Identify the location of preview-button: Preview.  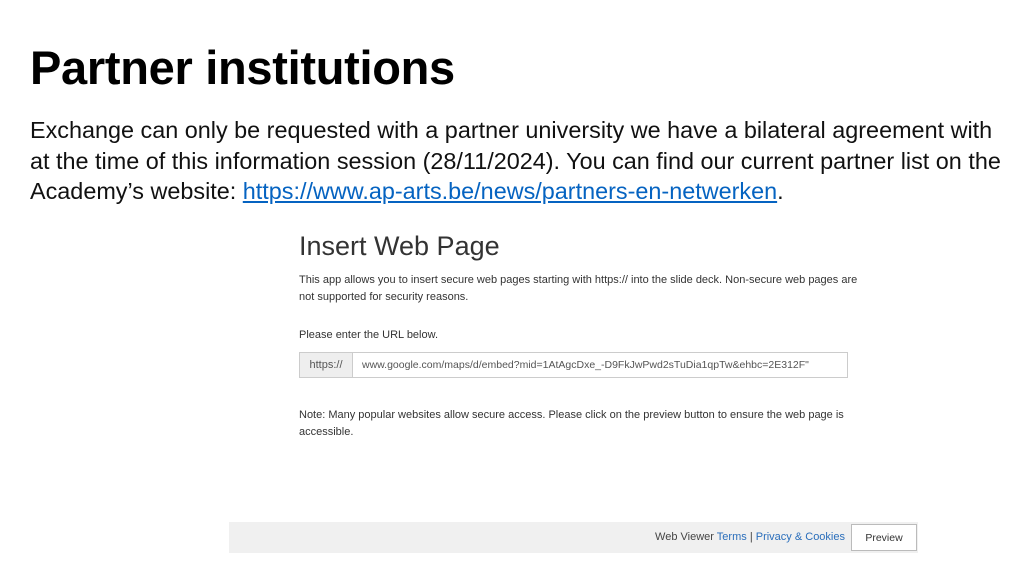
(884, 537).